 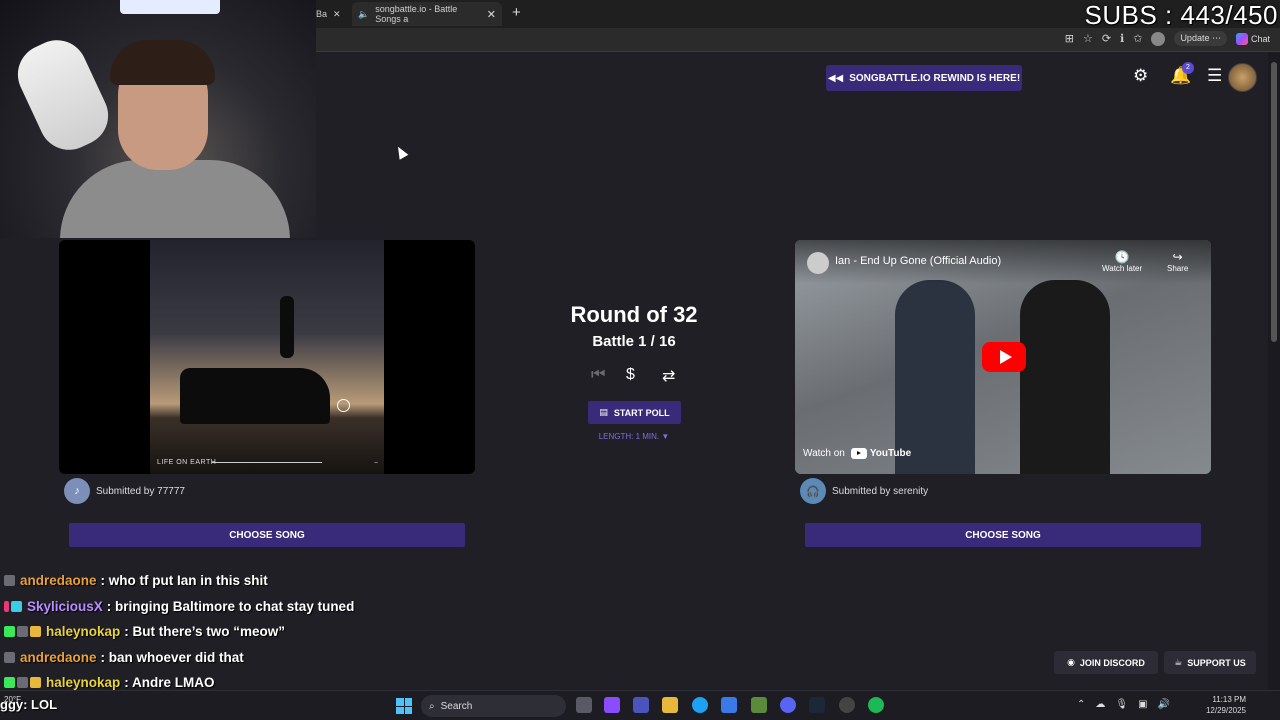 What do you see at coordinates (880, 453) in the screenshot?
I see `youtube-logo: YouTube` at bounding box center [880, 453].